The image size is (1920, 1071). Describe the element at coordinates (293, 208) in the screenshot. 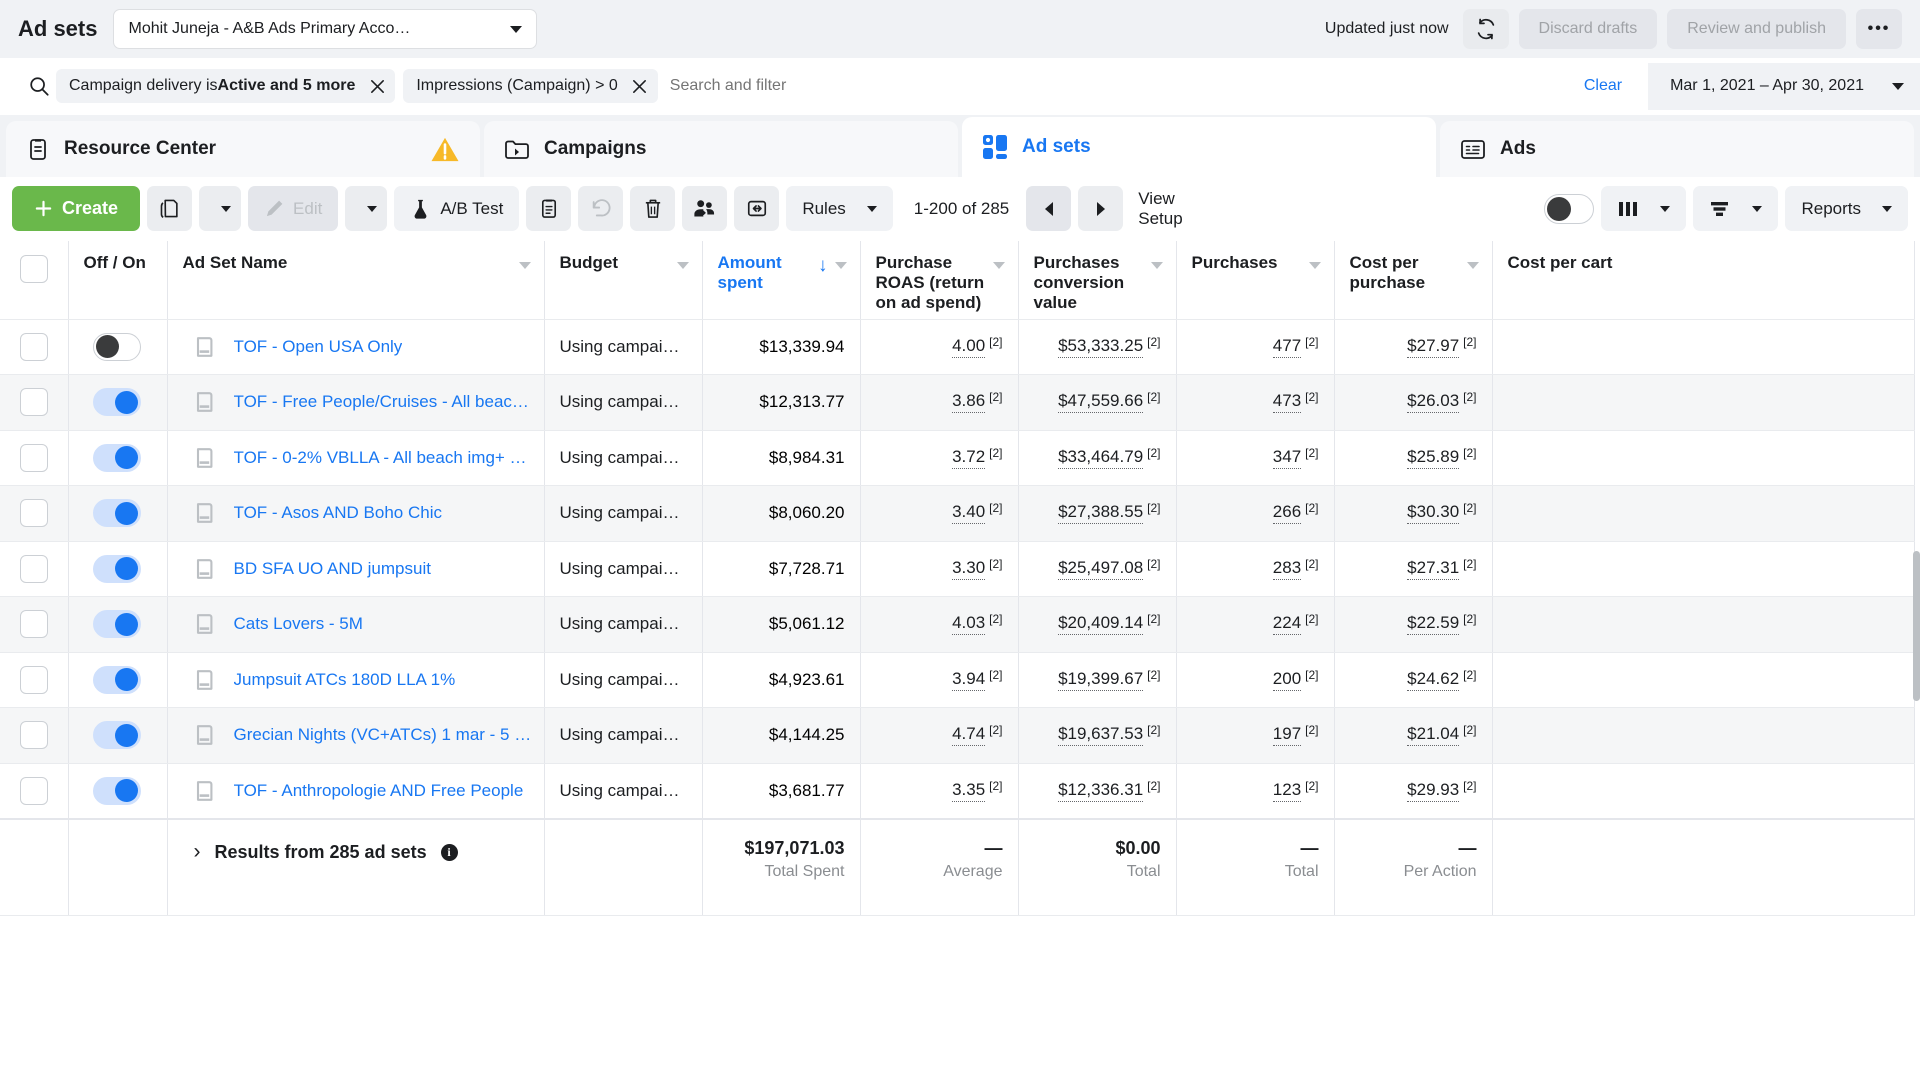

I see `edit-button: Edit` at that location.